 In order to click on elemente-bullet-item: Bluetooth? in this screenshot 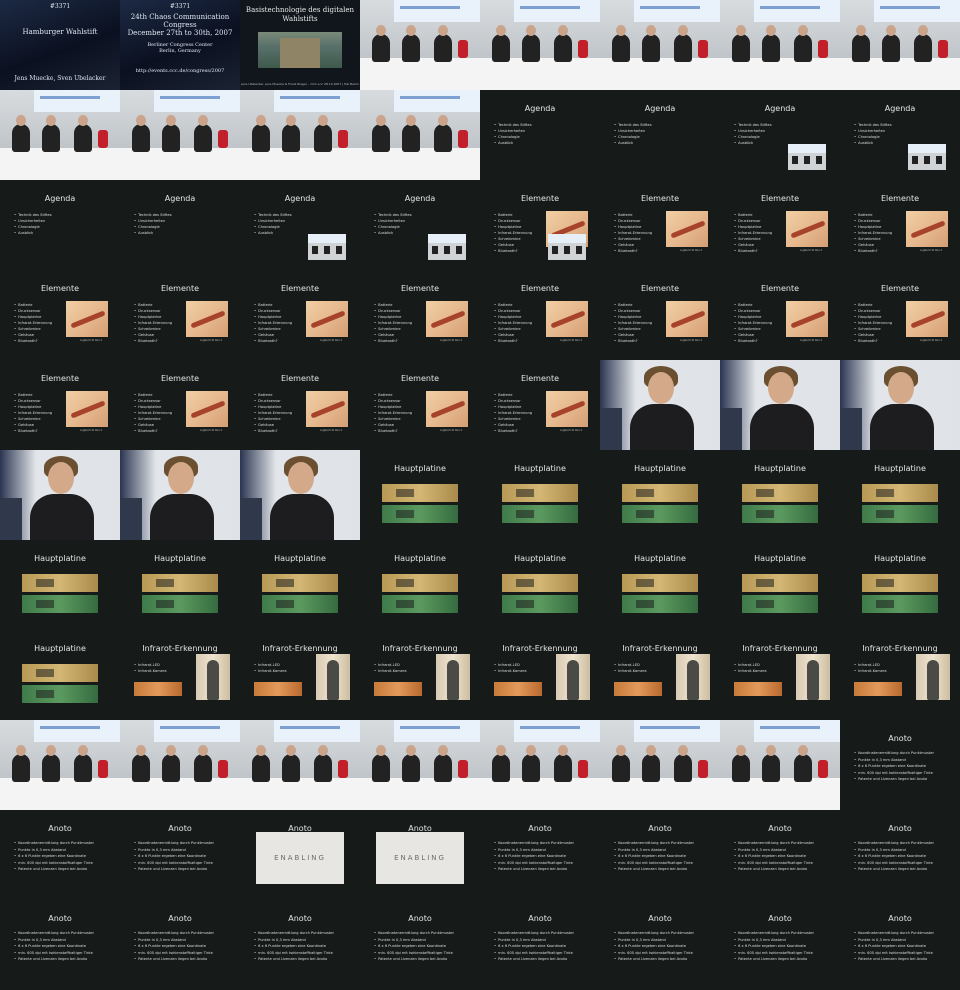, I will do `click(33, 431)`.